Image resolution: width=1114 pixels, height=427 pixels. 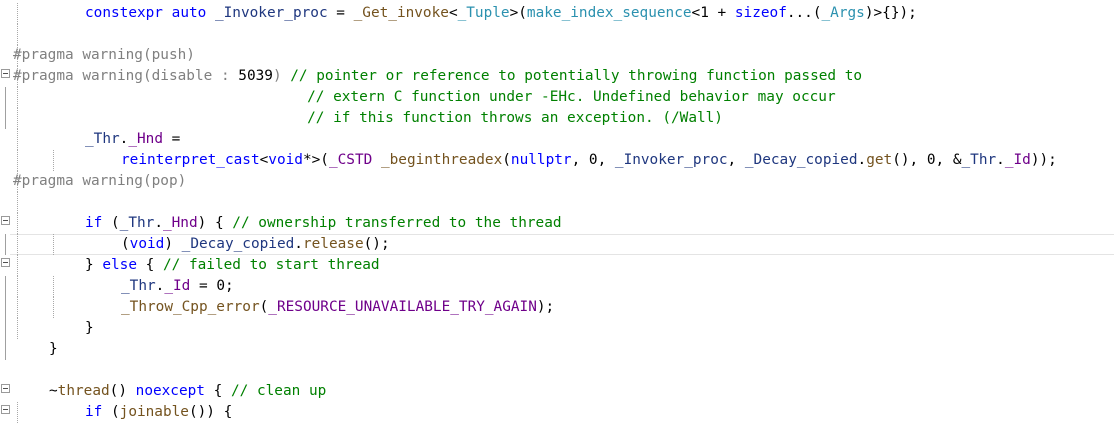 What do you see at coordinates (441, 160) in the screenshot?
I see `code-token: _beginthreadex` at bounding box center [441, 160].